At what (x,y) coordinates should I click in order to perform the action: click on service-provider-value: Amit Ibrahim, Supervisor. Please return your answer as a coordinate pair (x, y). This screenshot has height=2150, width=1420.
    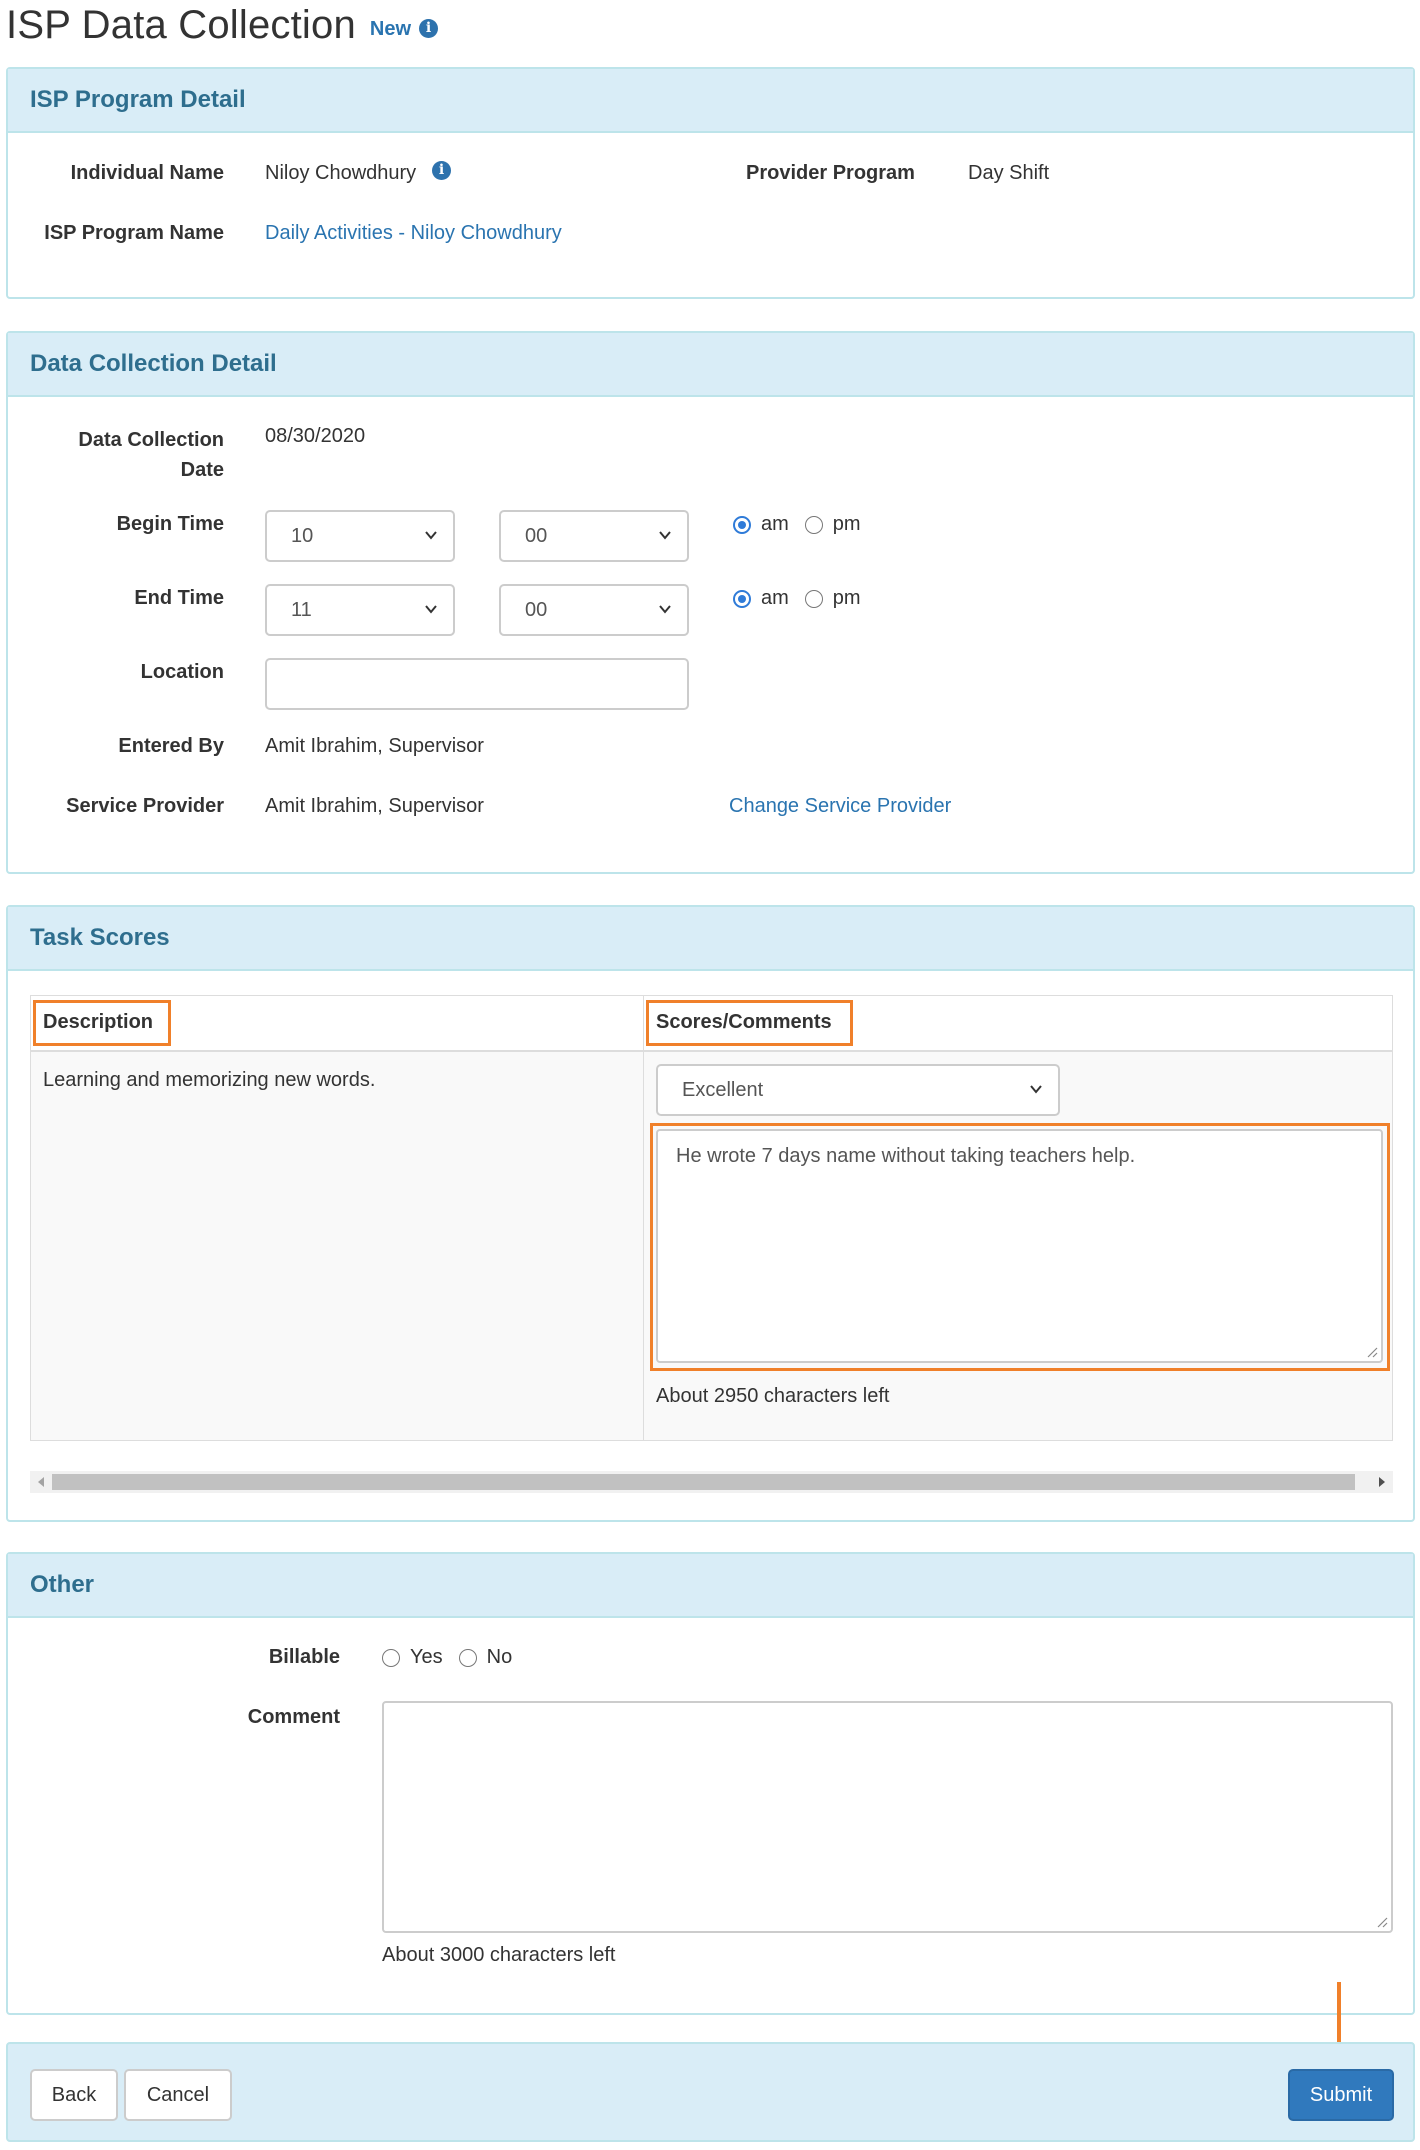
    Looking at the image, I should click on (374, 806).